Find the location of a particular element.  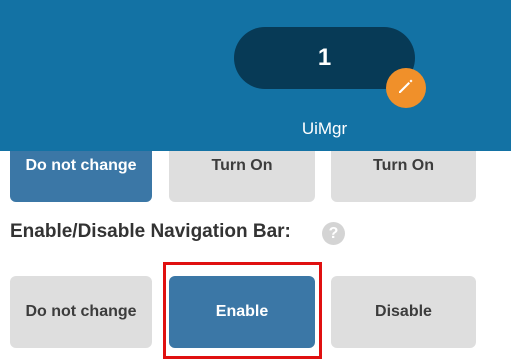

option-label: Enable is located at coordinates (242, 311).